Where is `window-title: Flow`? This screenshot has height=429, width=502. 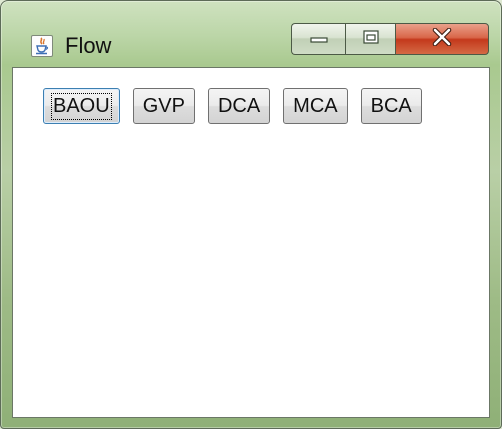 window-title: Flow is located at coordinates (88, 45).